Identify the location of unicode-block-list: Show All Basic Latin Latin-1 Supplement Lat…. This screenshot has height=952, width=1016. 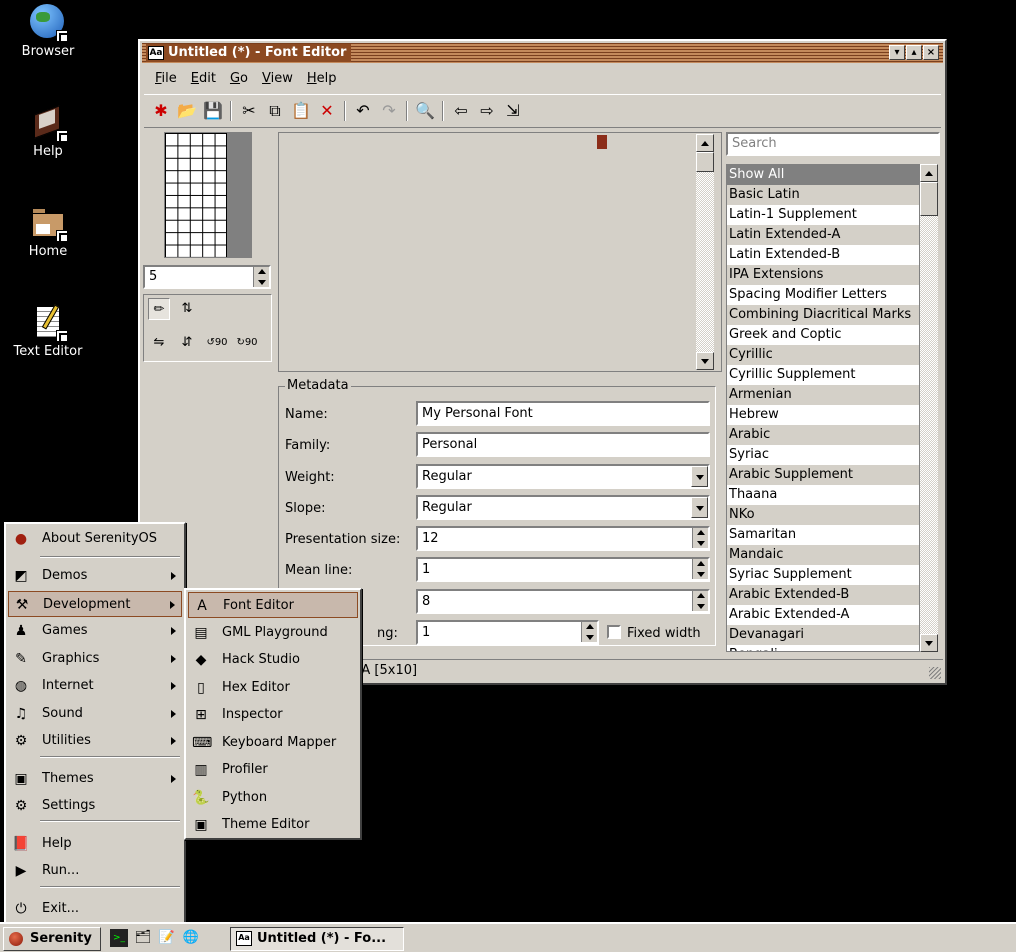
(823, 408).